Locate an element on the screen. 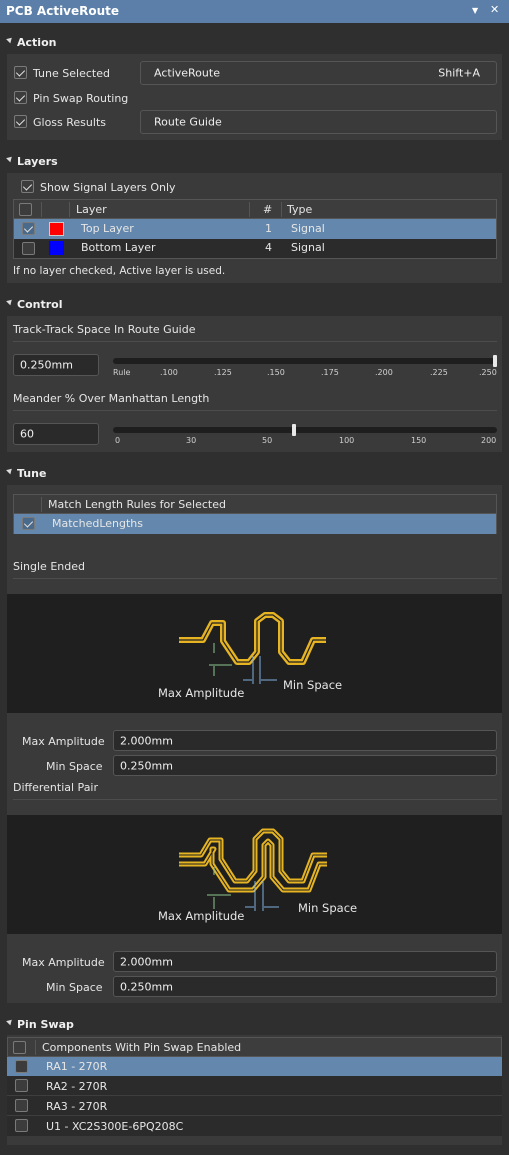  se-min-space-input: 0.250mm is located at coordinates (305, 765).